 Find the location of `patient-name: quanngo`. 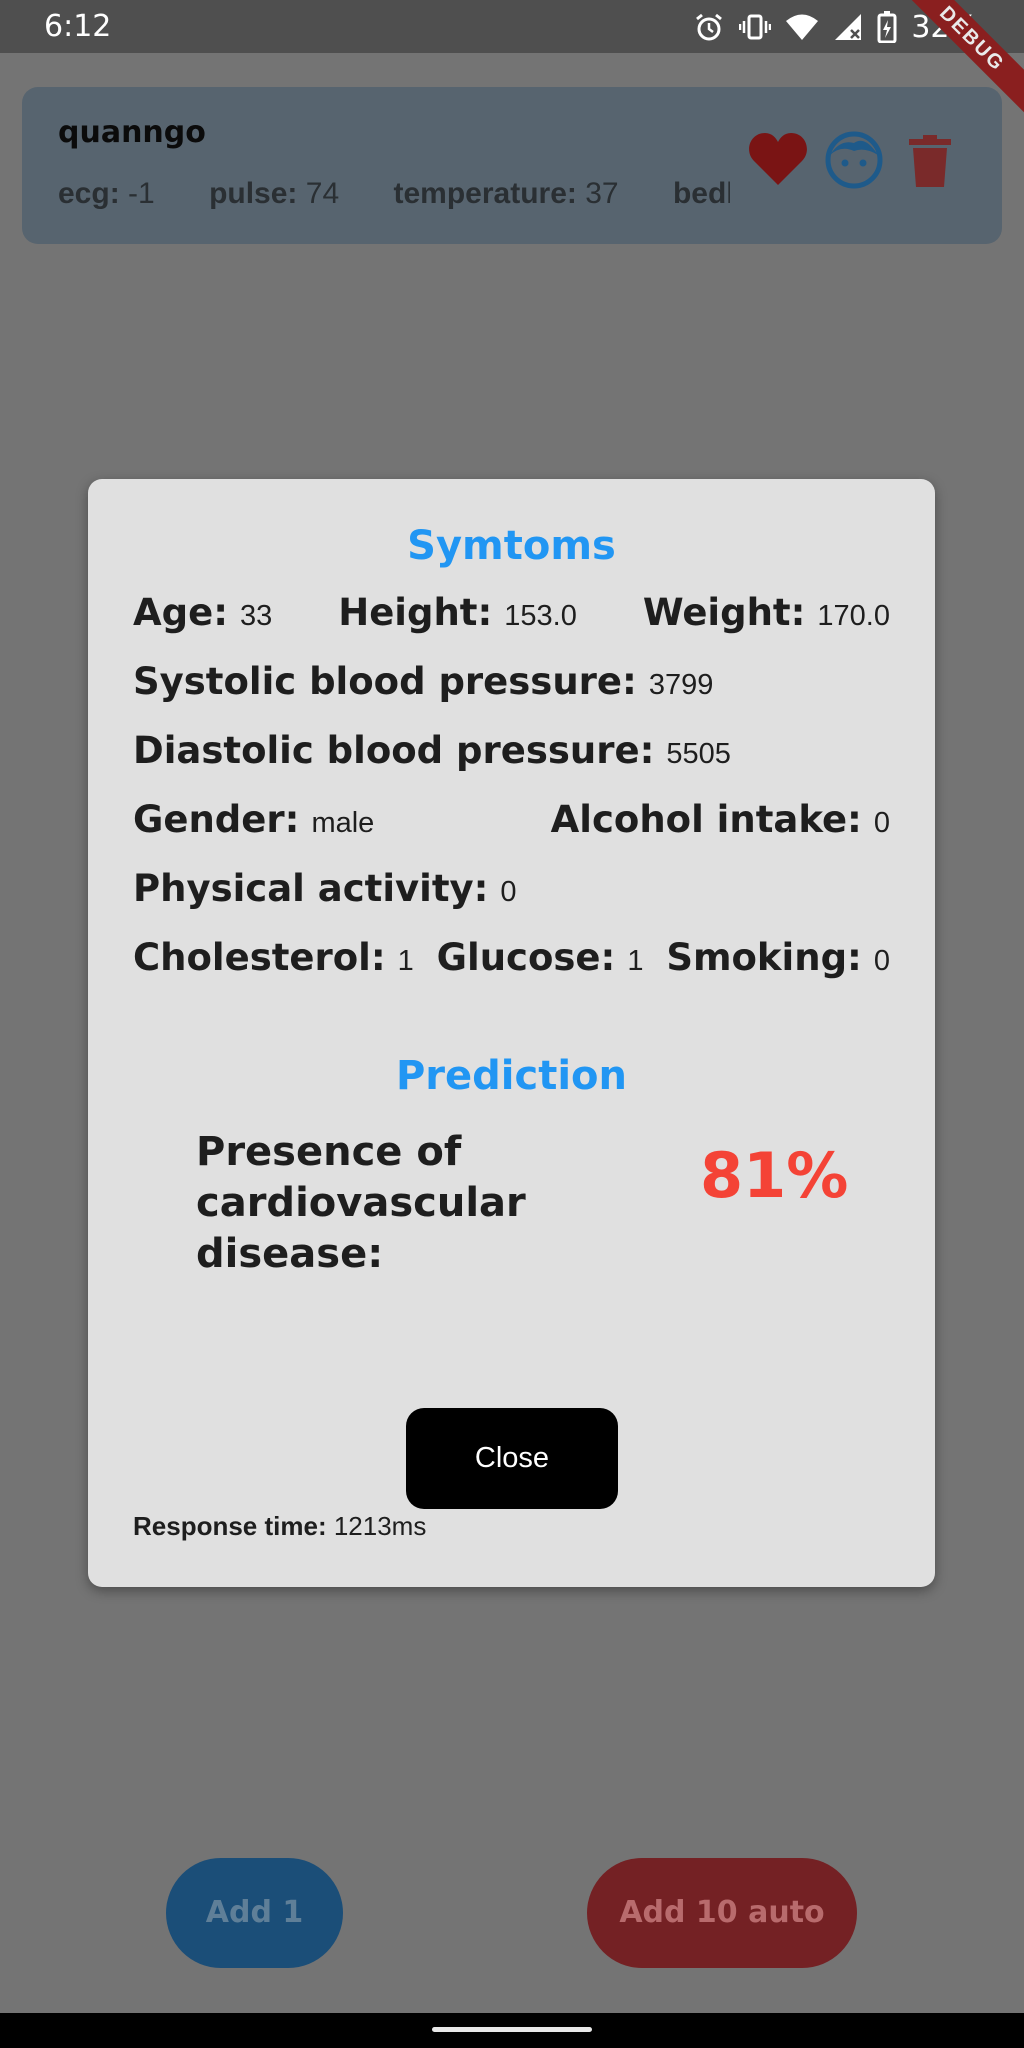

patient-name: quanngo is located at coordinates (132, 132).